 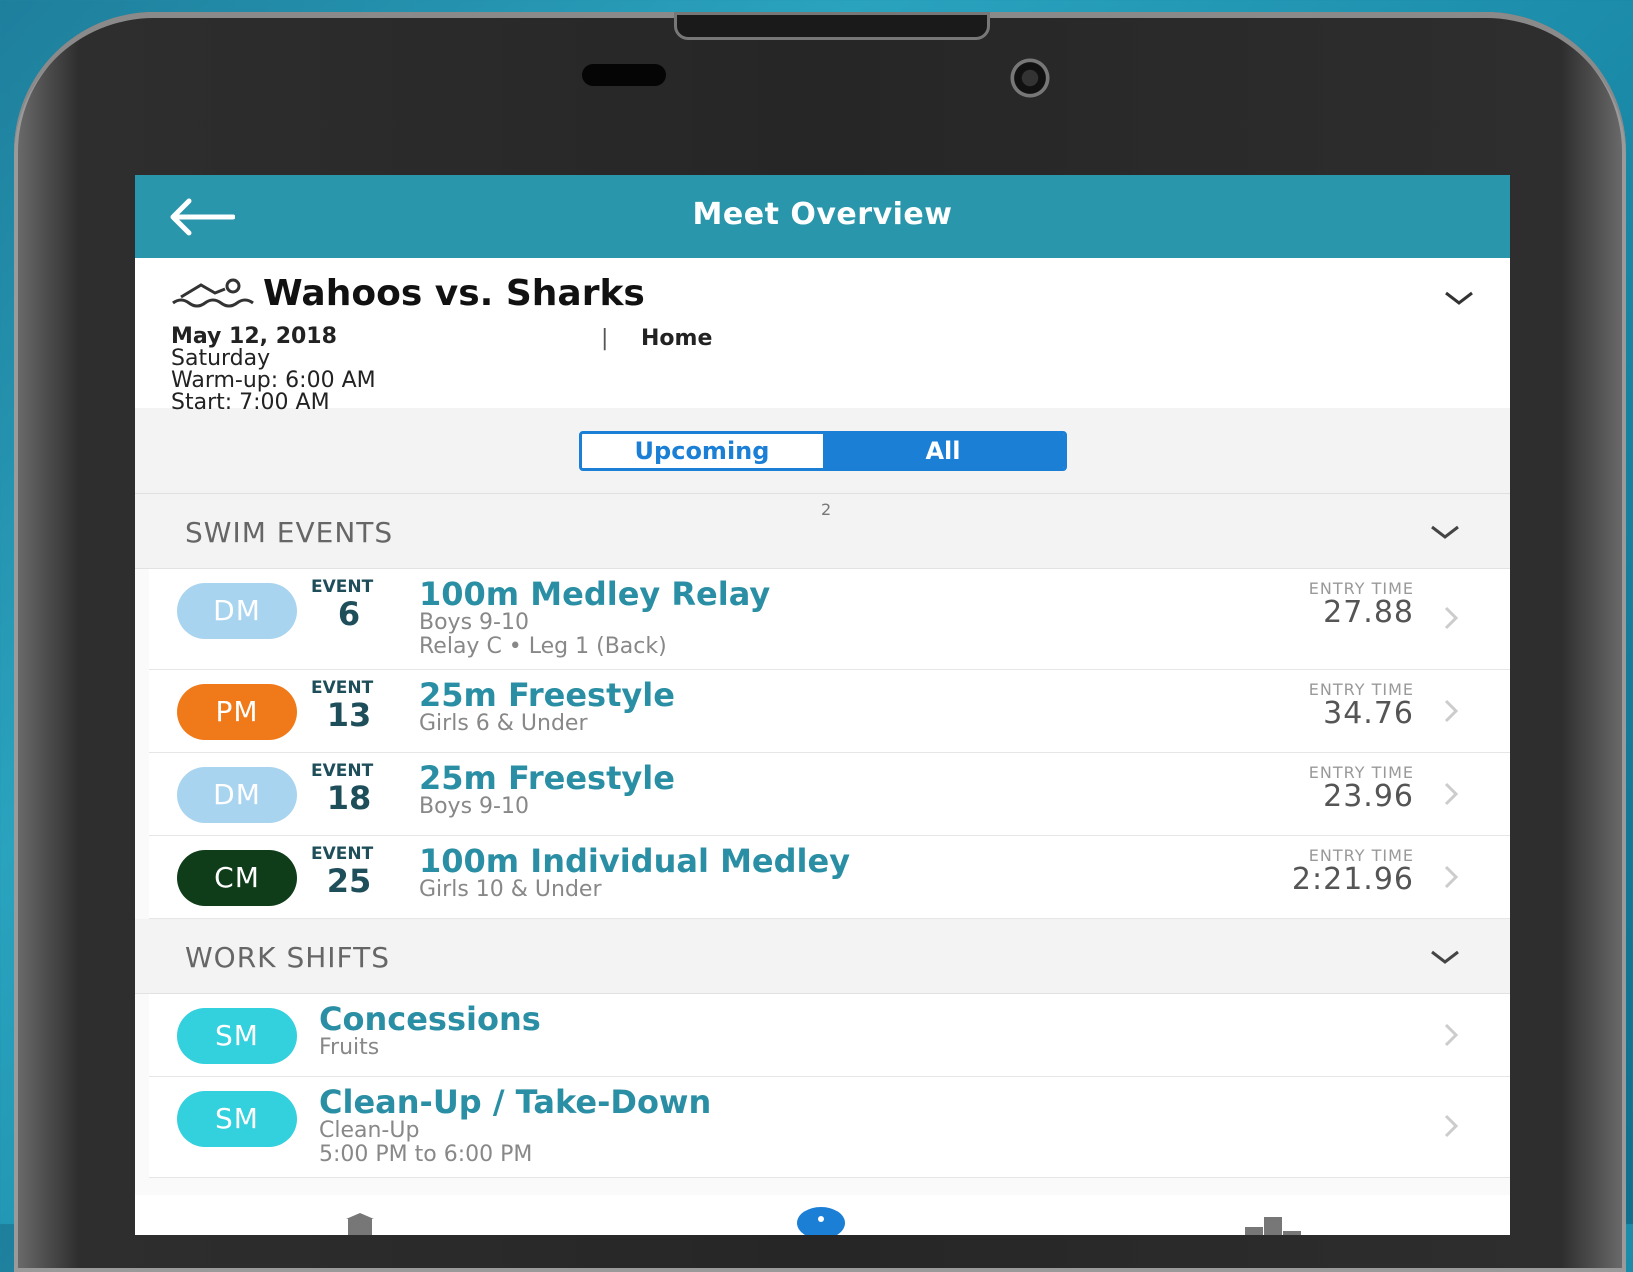 I want to click on event-subtitle: Girls 10 & Under, so click(x=510, y=889).